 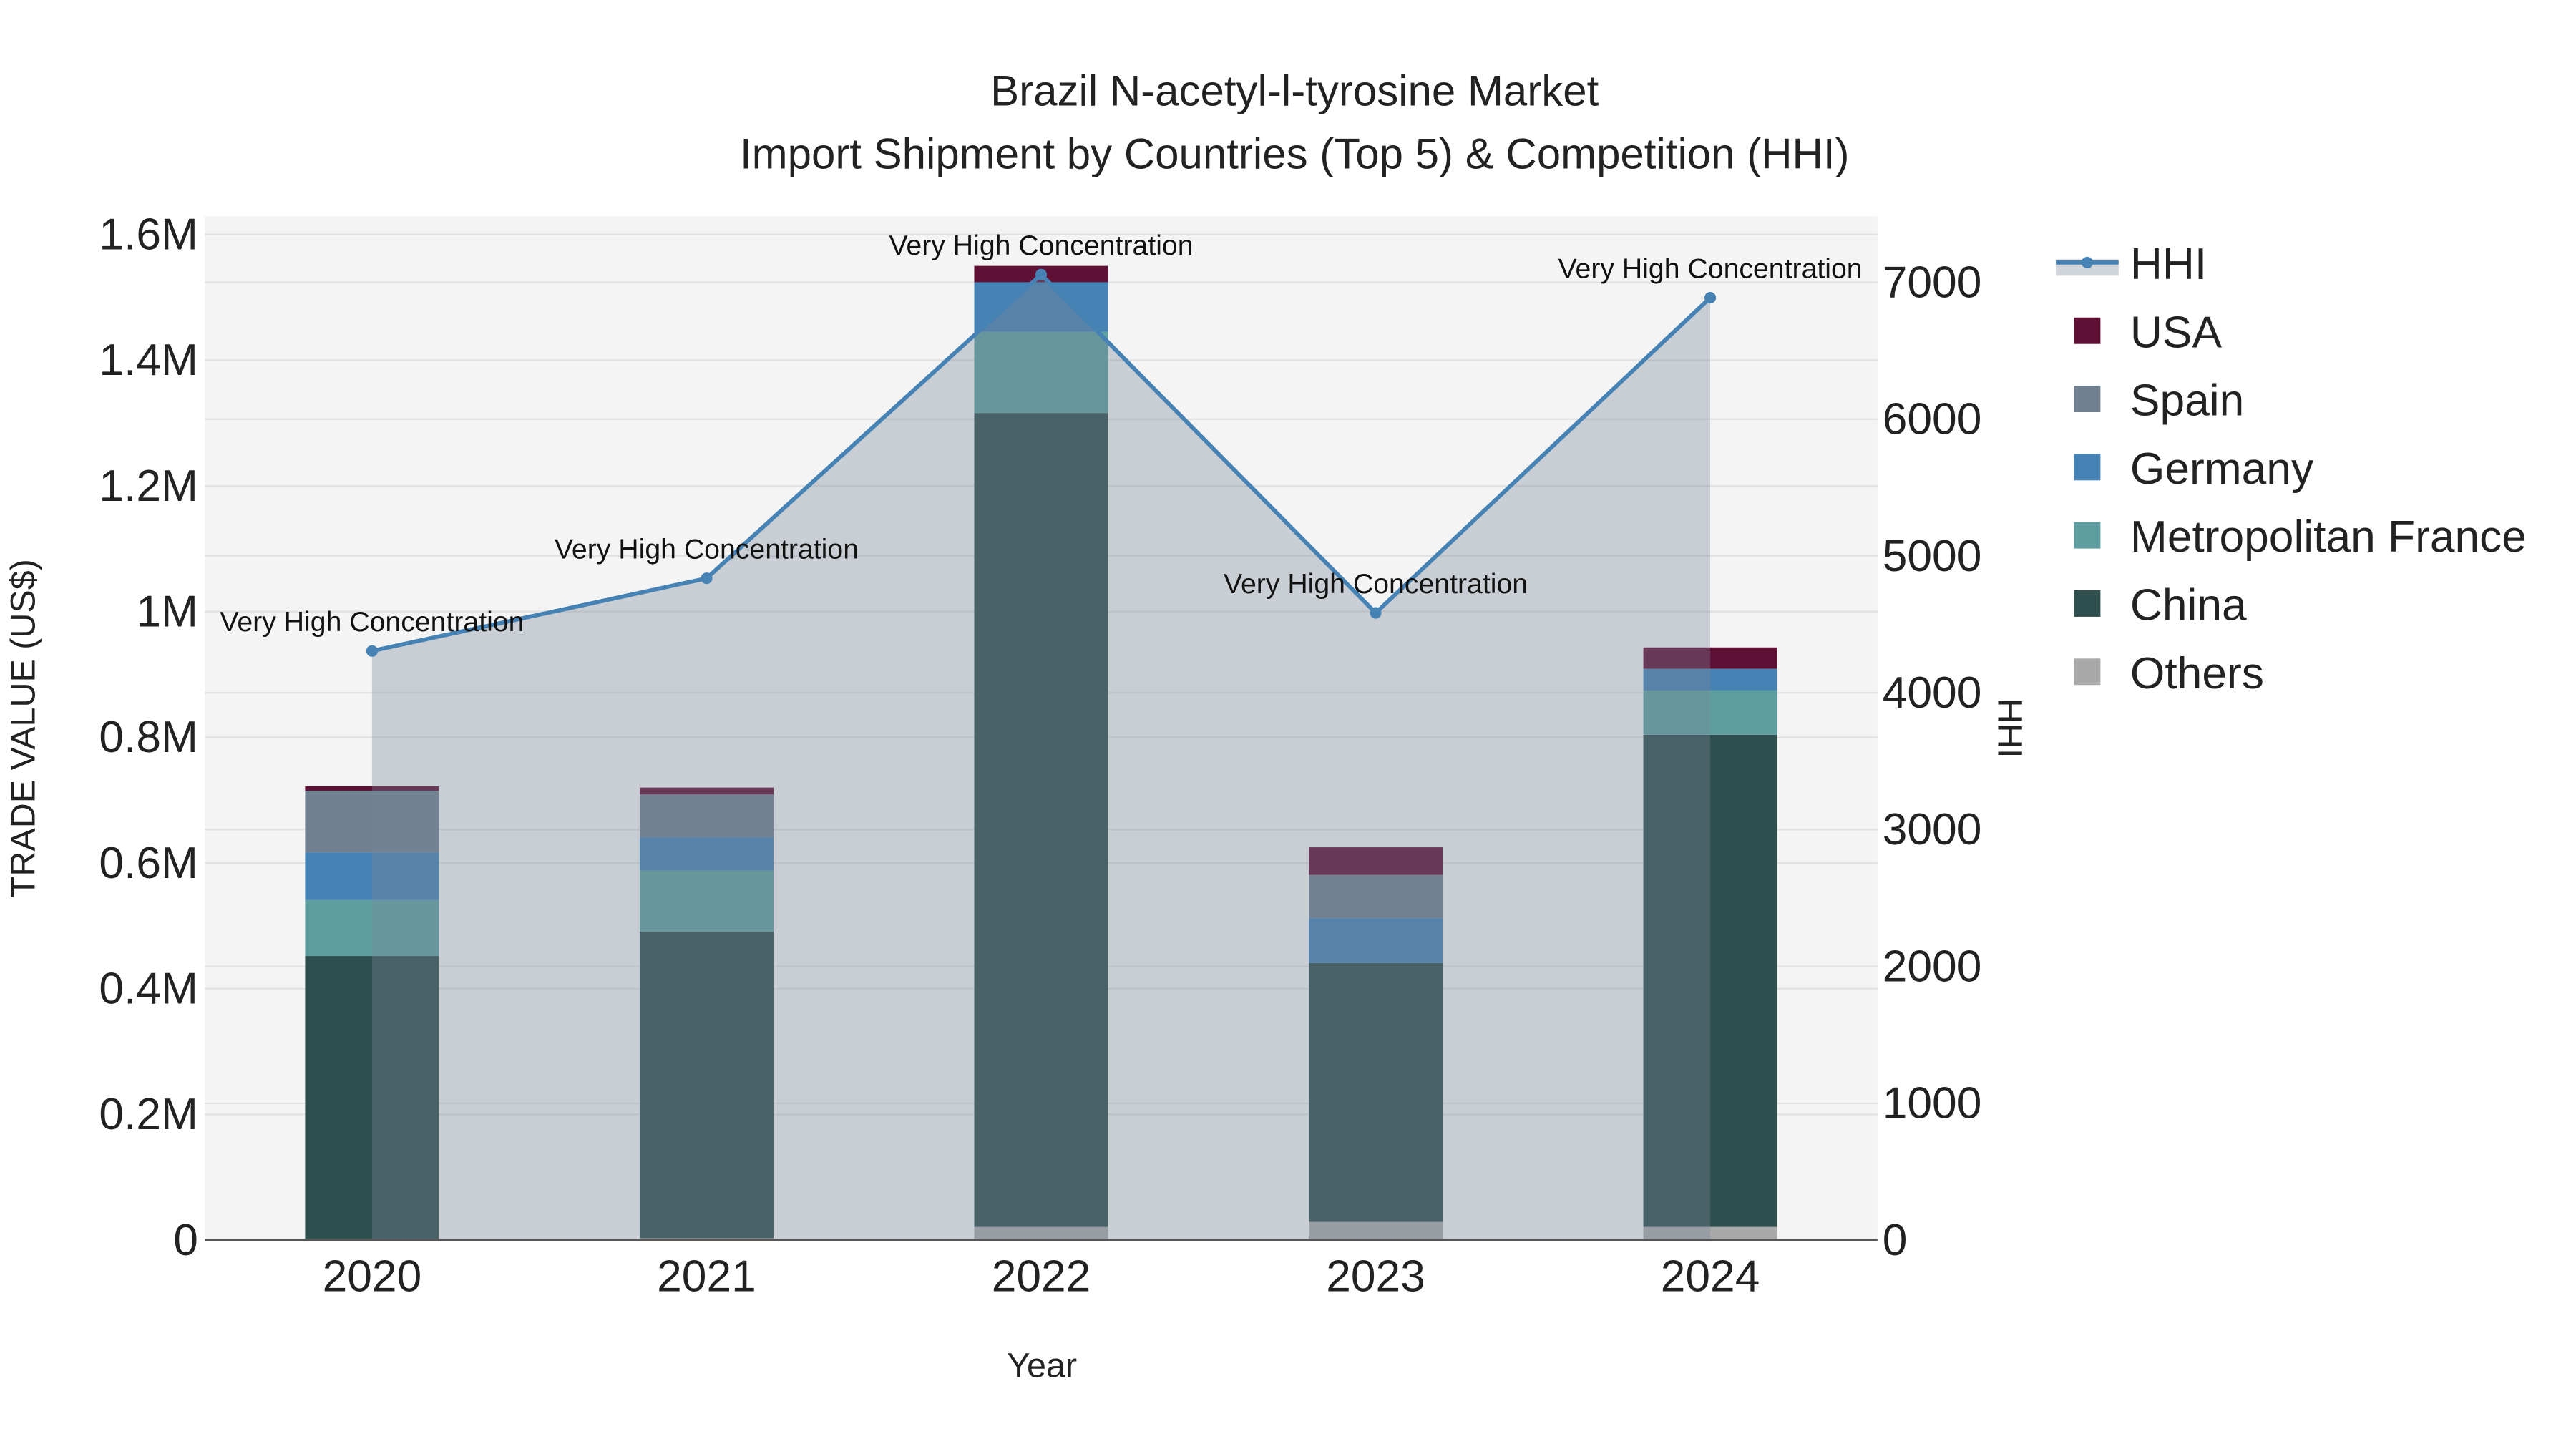 I want to click on y2-tick-label: 4000, so click(x=1932, y=693).